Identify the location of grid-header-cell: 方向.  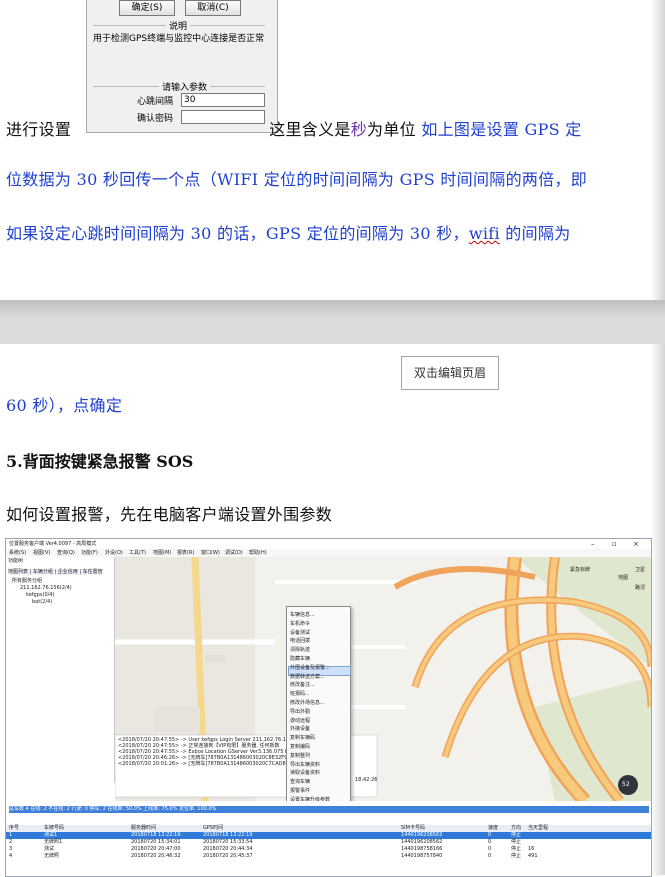
(516, 828).